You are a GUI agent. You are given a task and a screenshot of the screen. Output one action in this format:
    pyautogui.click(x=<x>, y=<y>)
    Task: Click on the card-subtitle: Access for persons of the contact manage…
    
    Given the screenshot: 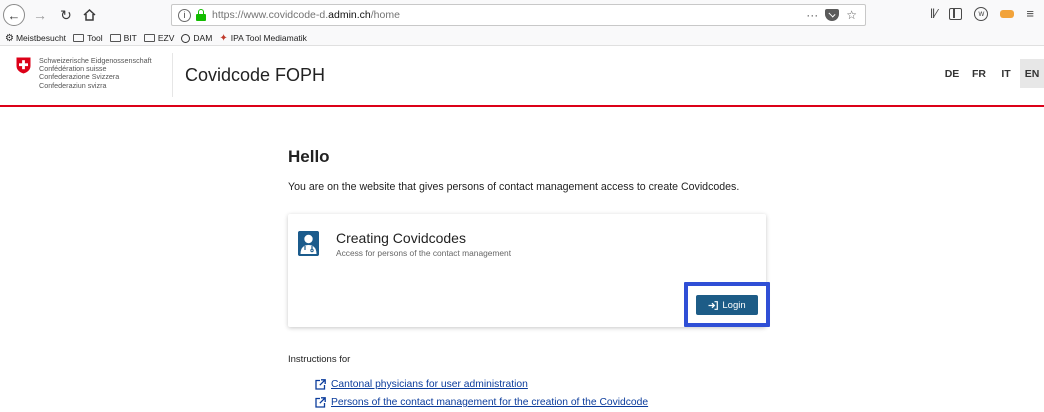 What is the action you would take?
    pyautogui.click(x=424, y=253)
    